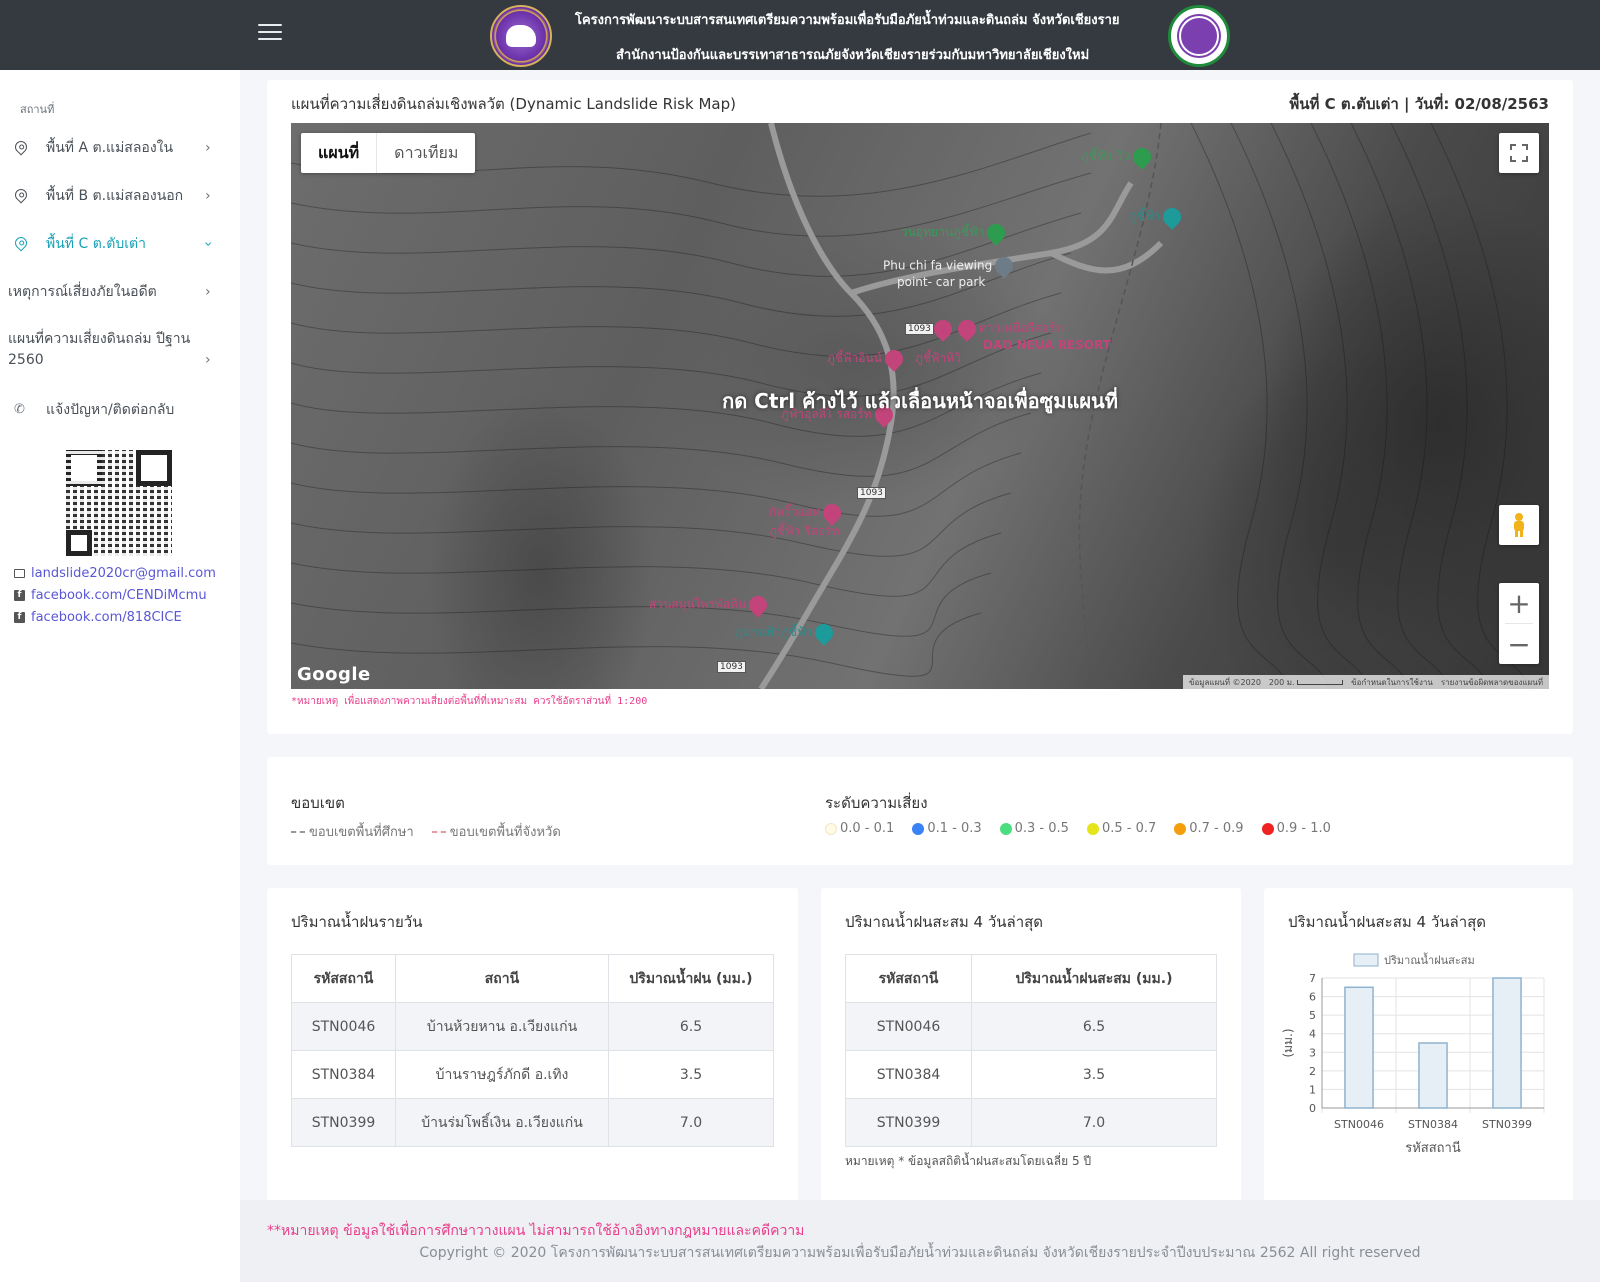 This screenshot has height=1282, width=1600. Describe the element at coordinates (318, 803) in the screenshot. I see `boundary-legend-title: ขอบเขต` at that location.